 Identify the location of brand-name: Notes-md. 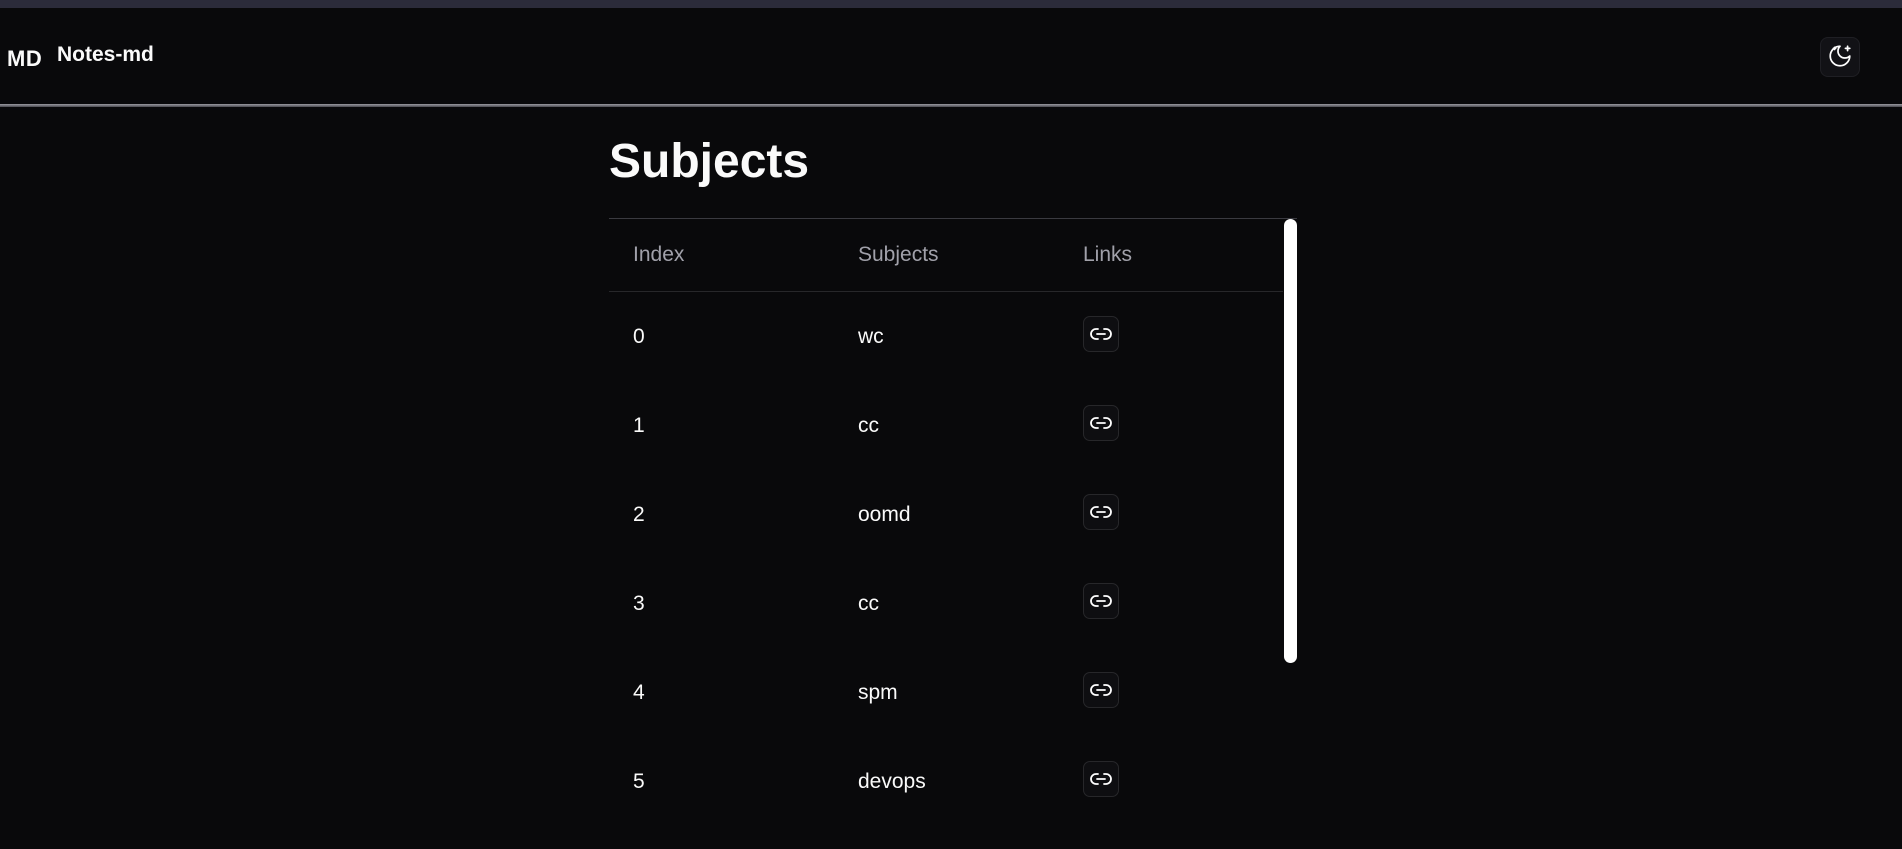
(105, 55).